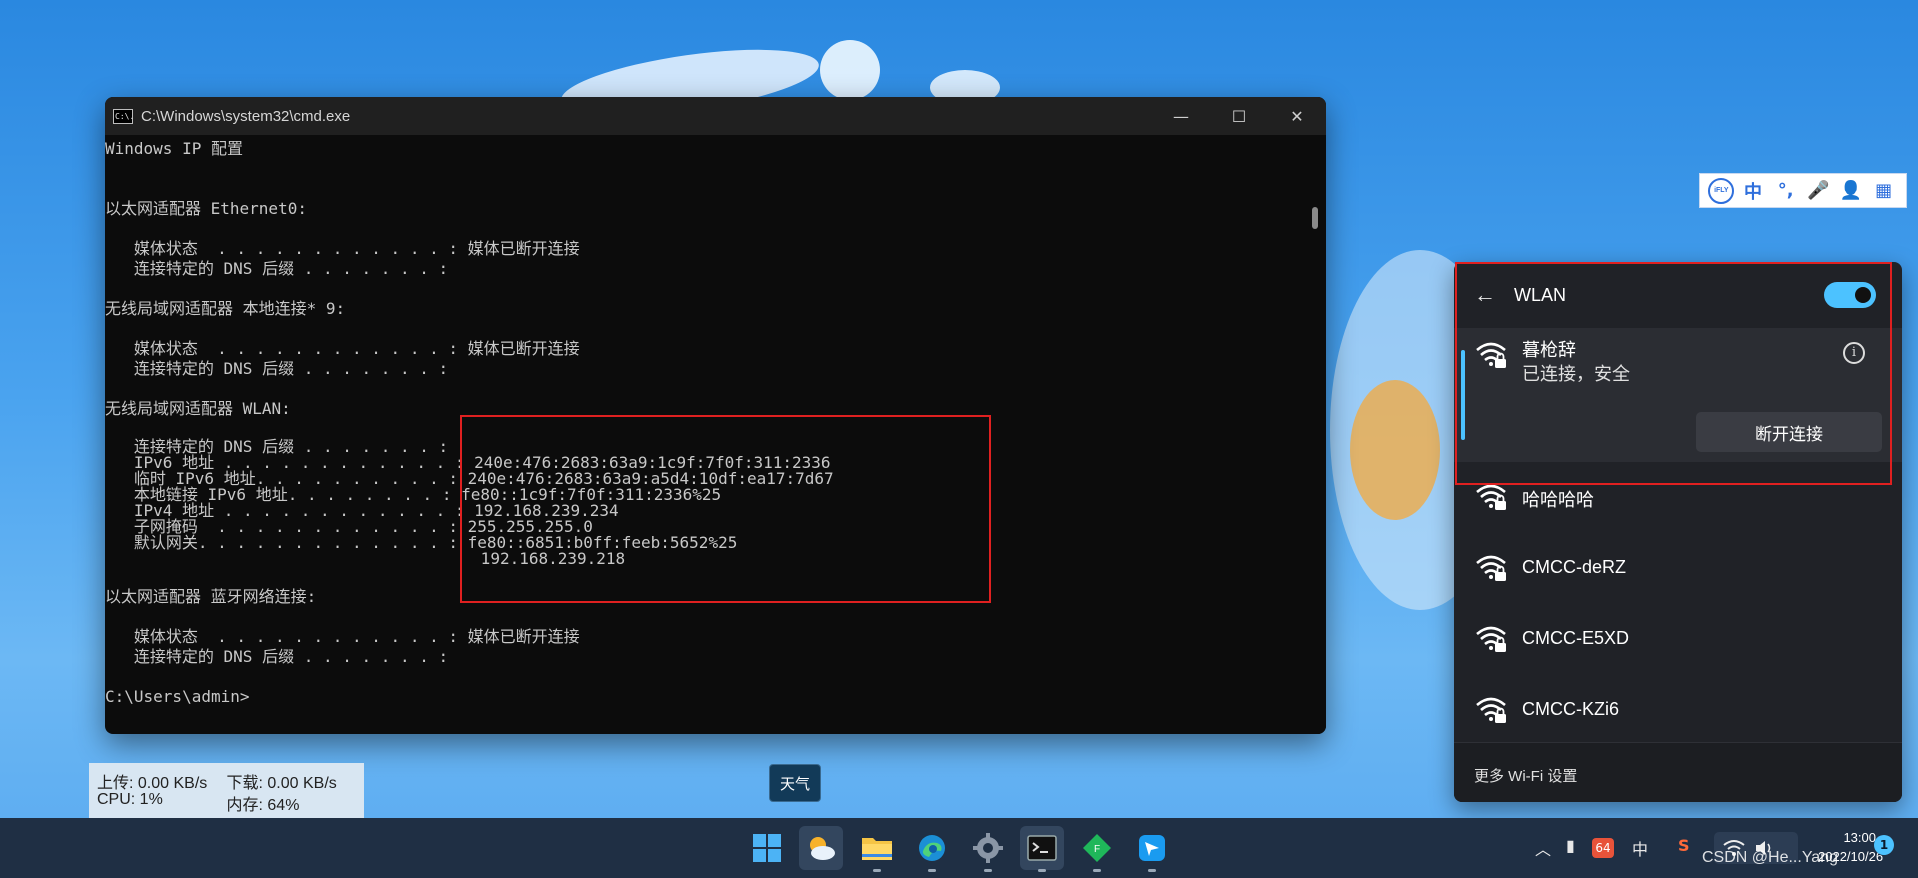 This screenshot has width=1918, height=878. I want to click on scrollbar-thumb, so click(1315, 218).